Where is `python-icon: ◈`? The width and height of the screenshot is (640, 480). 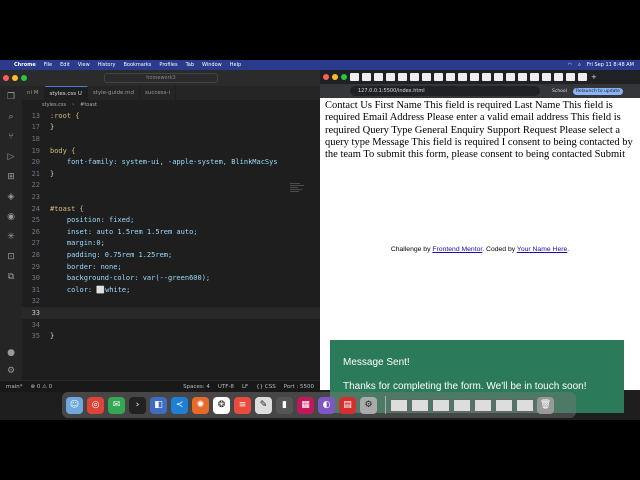 python-icon: ◈ is located at coordinates (11, 197).